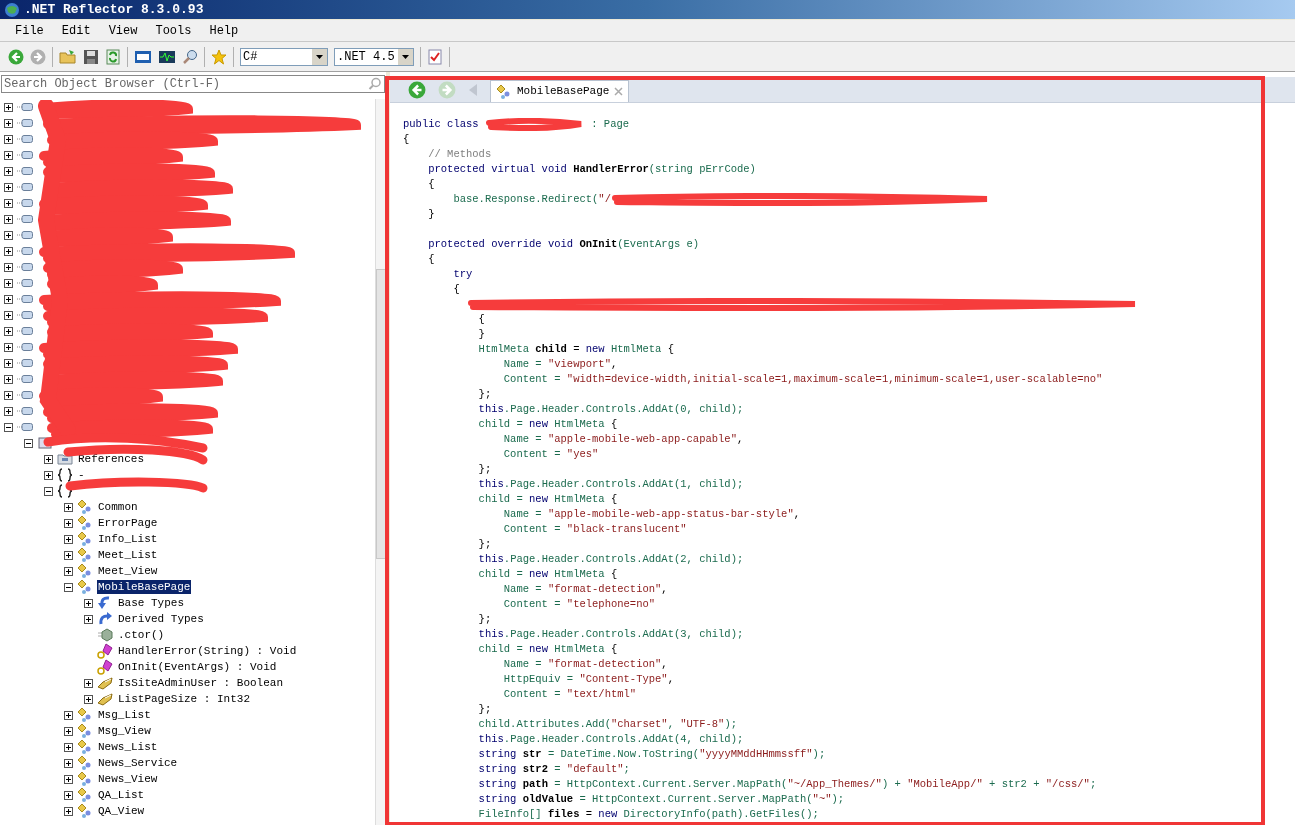 This screenshot has height=825, width=1295. What do you see at coordinates (128, 539) in the screenshot?
I see `tree-item-label: Info_List` at bounding box center [128, 539].